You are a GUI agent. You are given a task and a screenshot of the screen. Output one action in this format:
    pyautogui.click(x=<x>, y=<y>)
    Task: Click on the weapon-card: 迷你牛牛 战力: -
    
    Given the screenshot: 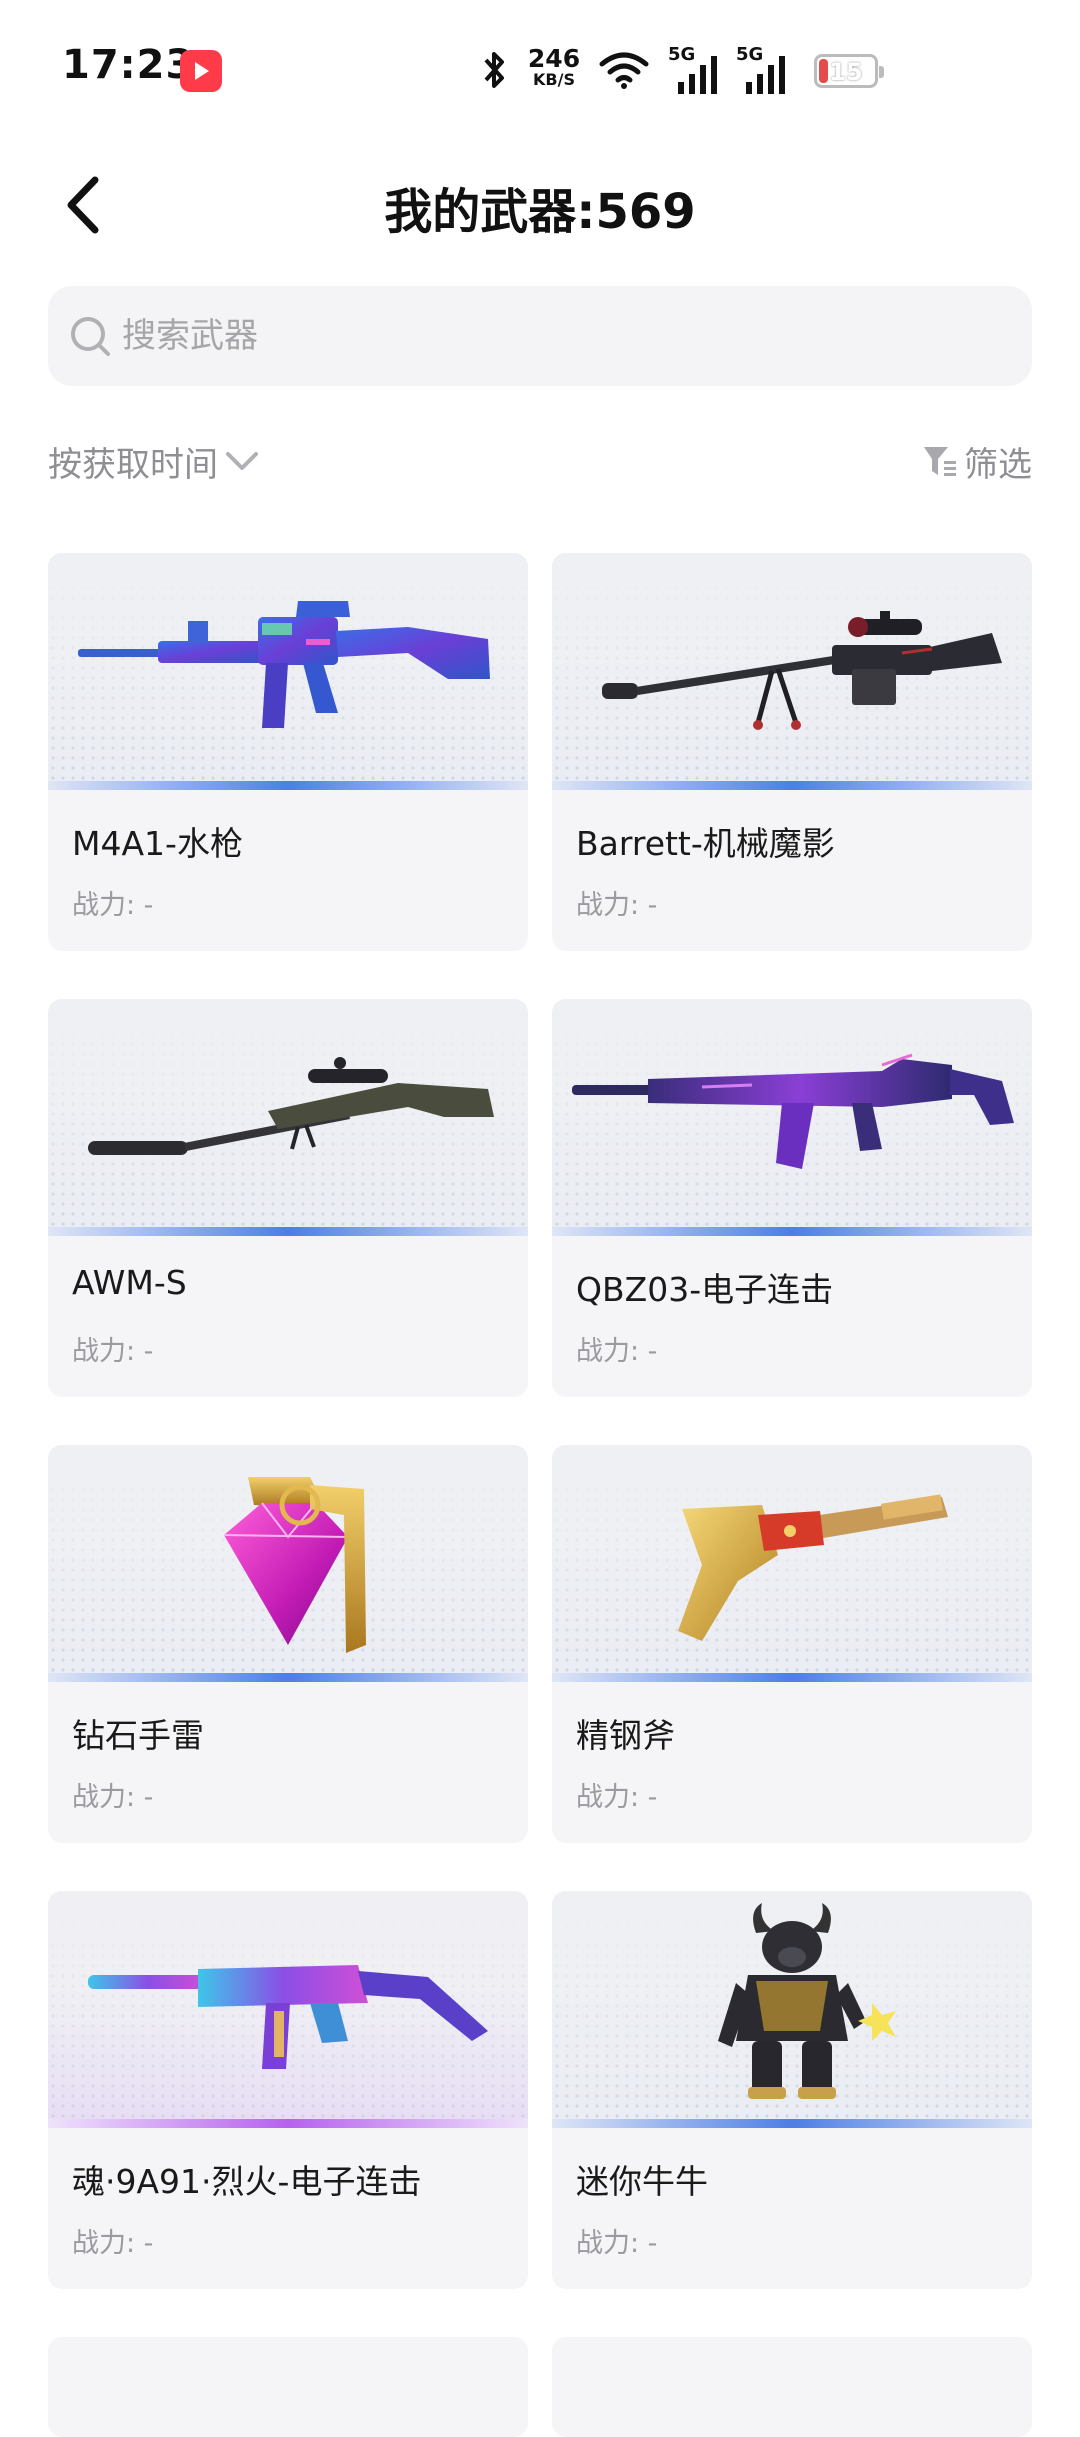 What is the action you would take?
    pyautogui.click(x=792, y=2090)
    